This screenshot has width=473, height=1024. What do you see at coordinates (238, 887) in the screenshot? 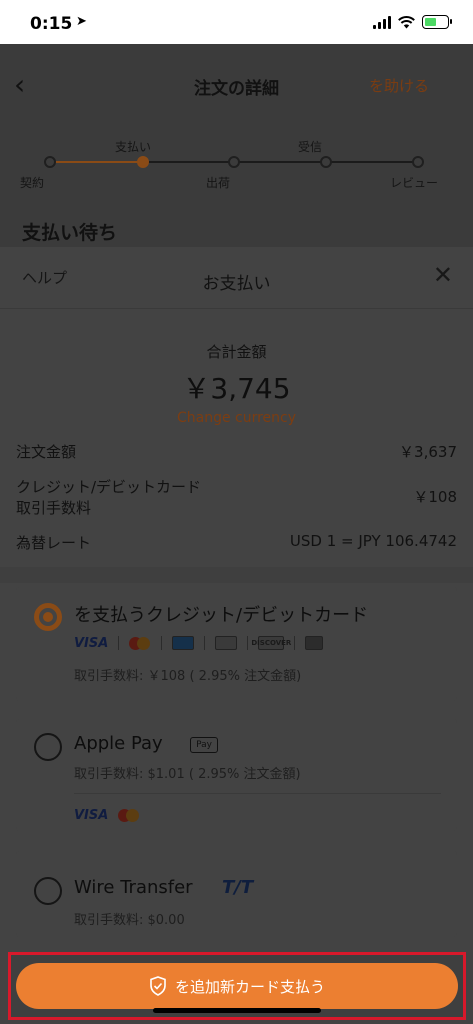
I see `tt-logo-icon: T/T` at bounding box center [238, 887].